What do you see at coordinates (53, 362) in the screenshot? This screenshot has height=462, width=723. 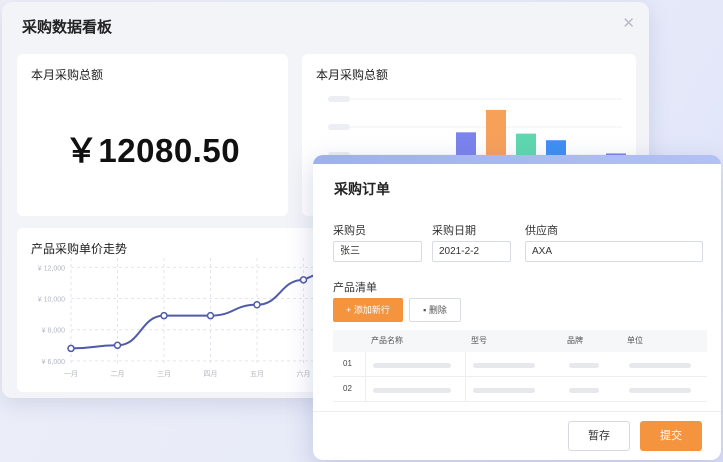 I see `y-tick-label: ¥ 6,000` at bounding box center [53, 362].